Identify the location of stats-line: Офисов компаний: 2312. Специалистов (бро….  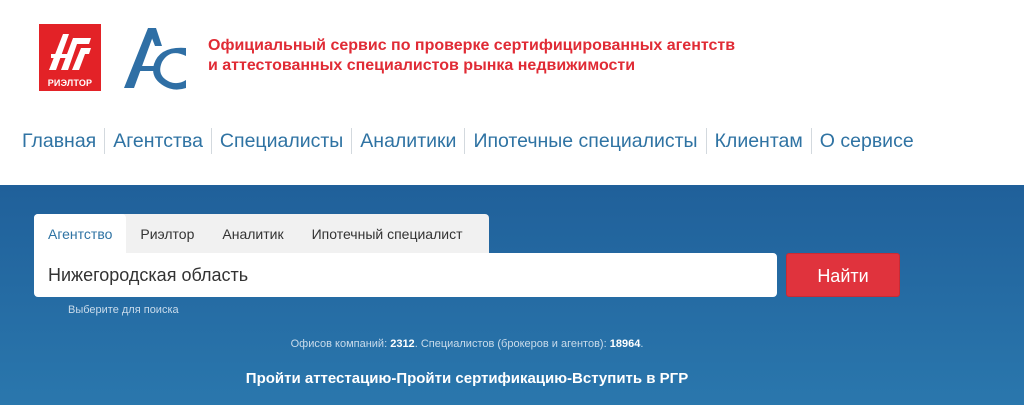
(467, 344).